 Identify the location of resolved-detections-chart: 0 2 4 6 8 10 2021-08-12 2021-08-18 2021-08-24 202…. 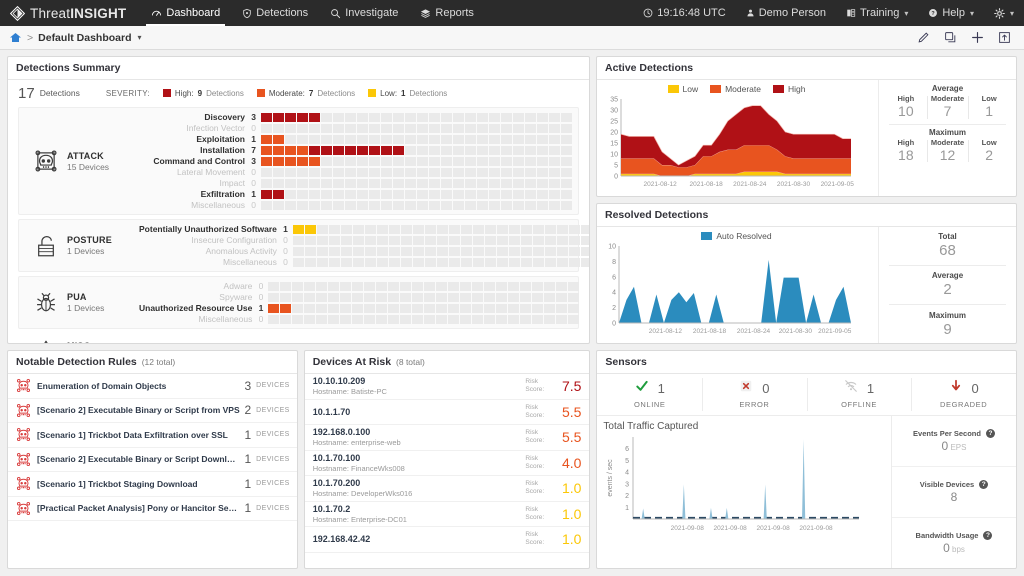
(736, 289).